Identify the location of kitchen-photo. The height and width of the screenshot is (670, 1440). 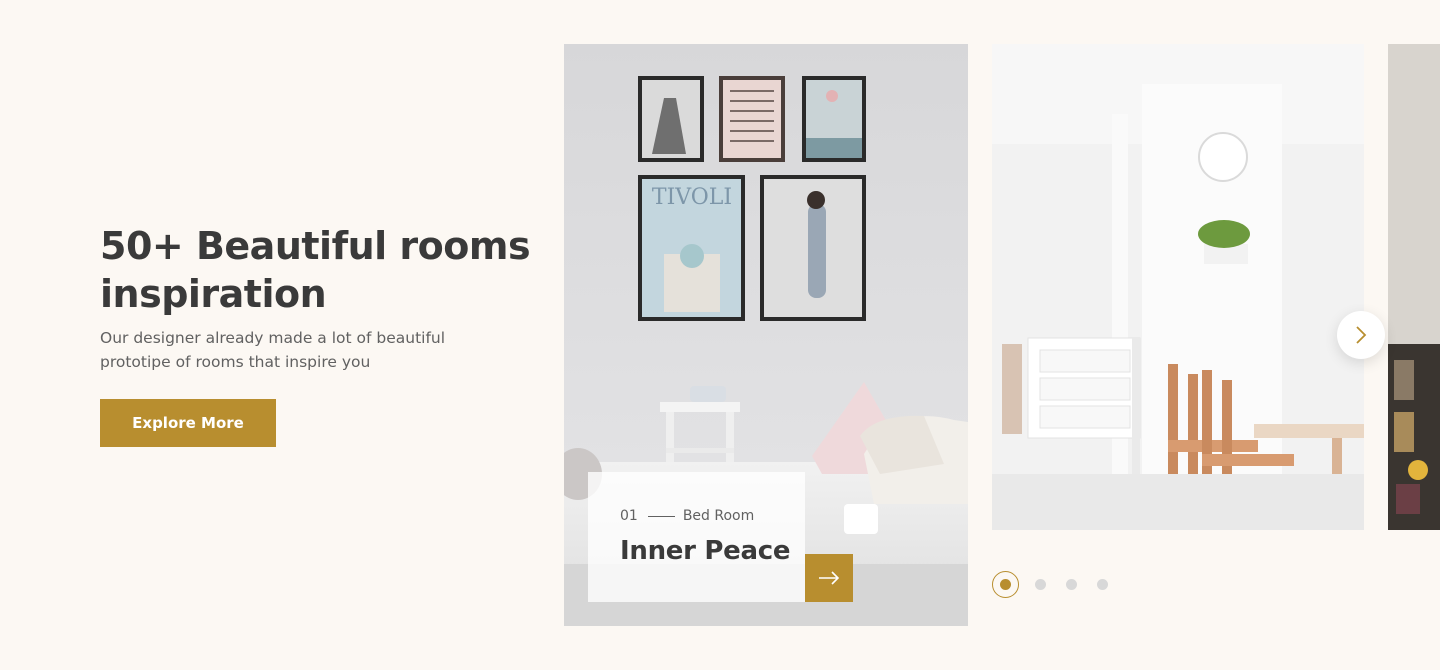
(1414, 287).